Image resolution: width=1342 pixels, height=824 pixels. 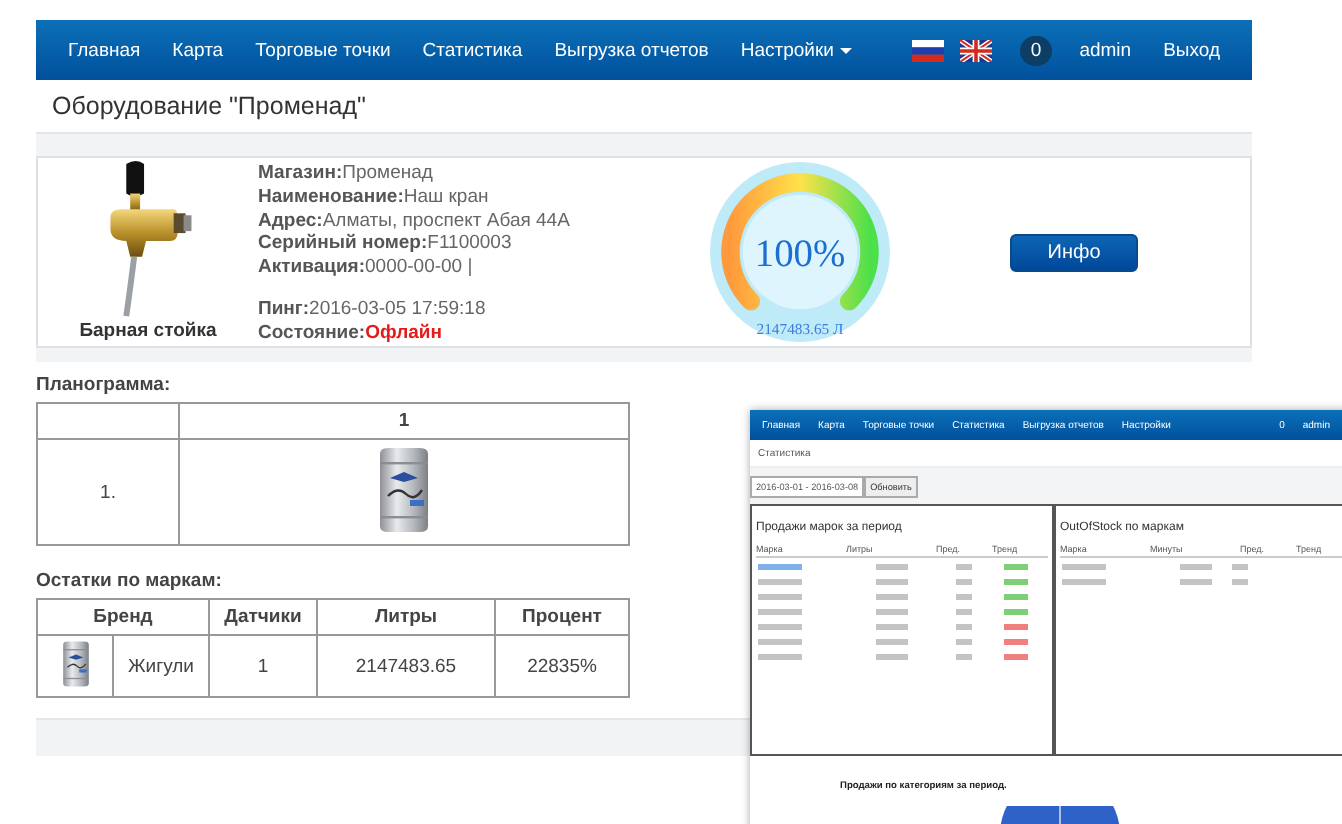 What do you see at coordinates (796, 50) in the screenshot?
I see `nav-link: Настройки` at bounding box center [796, 50].